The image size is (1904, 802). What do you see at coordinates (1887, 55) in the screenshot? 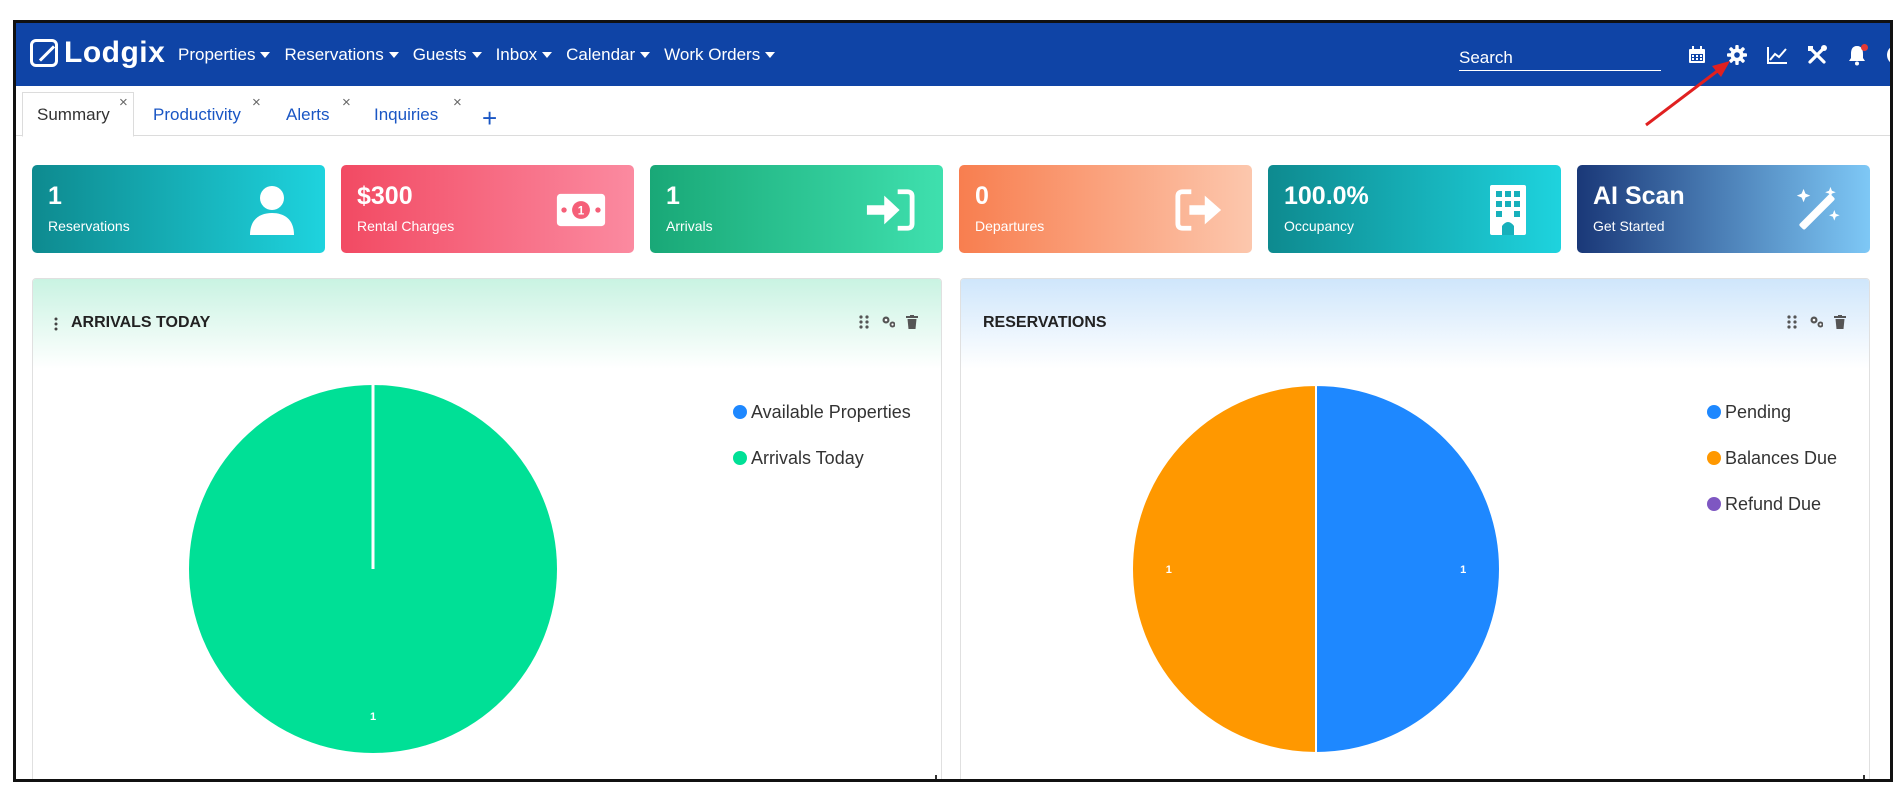
I see `user-circle-icon` at bounding box center [1887, 55].